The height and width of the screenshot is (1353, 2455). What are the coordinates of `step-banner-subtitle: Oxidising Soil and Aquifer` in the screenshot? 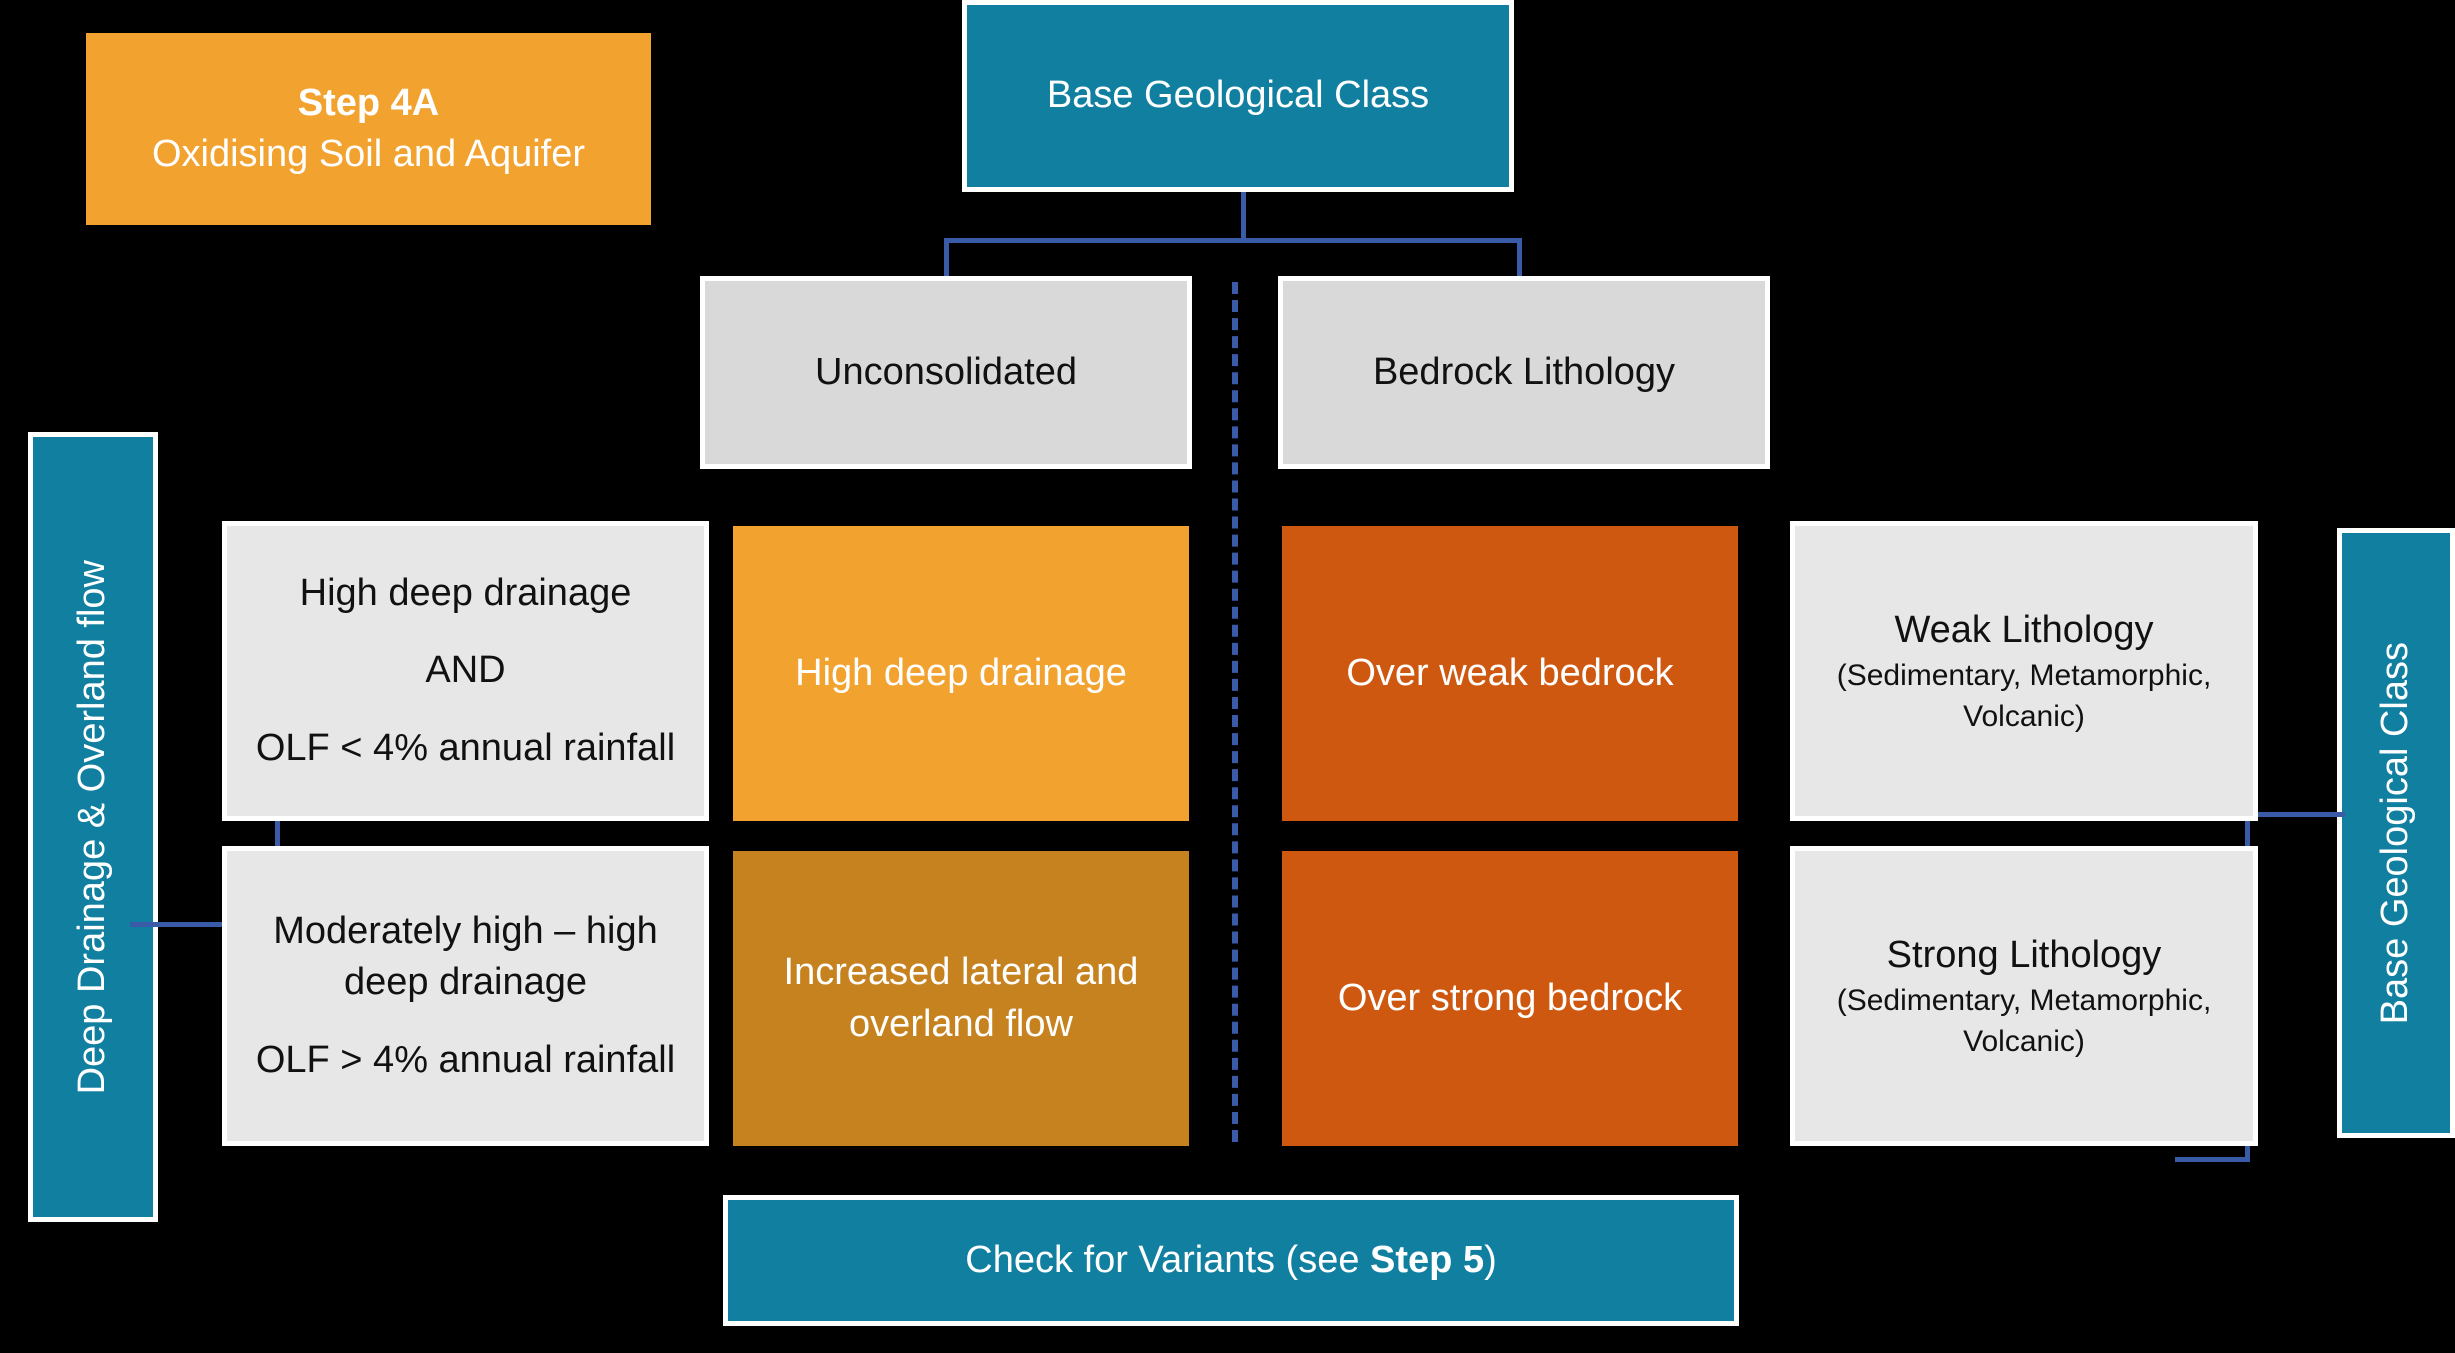 It's located at (368, 154).